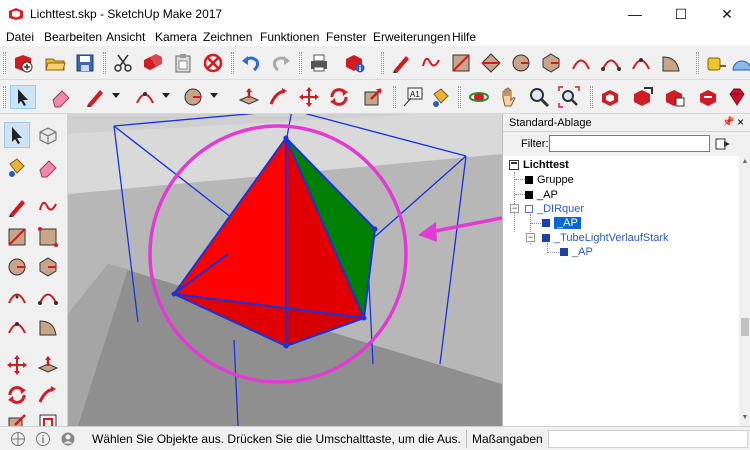 Image resolution: width=750 pixels, height=450 pixels. I want to click on erase-delete-icon, so click(213, 63).